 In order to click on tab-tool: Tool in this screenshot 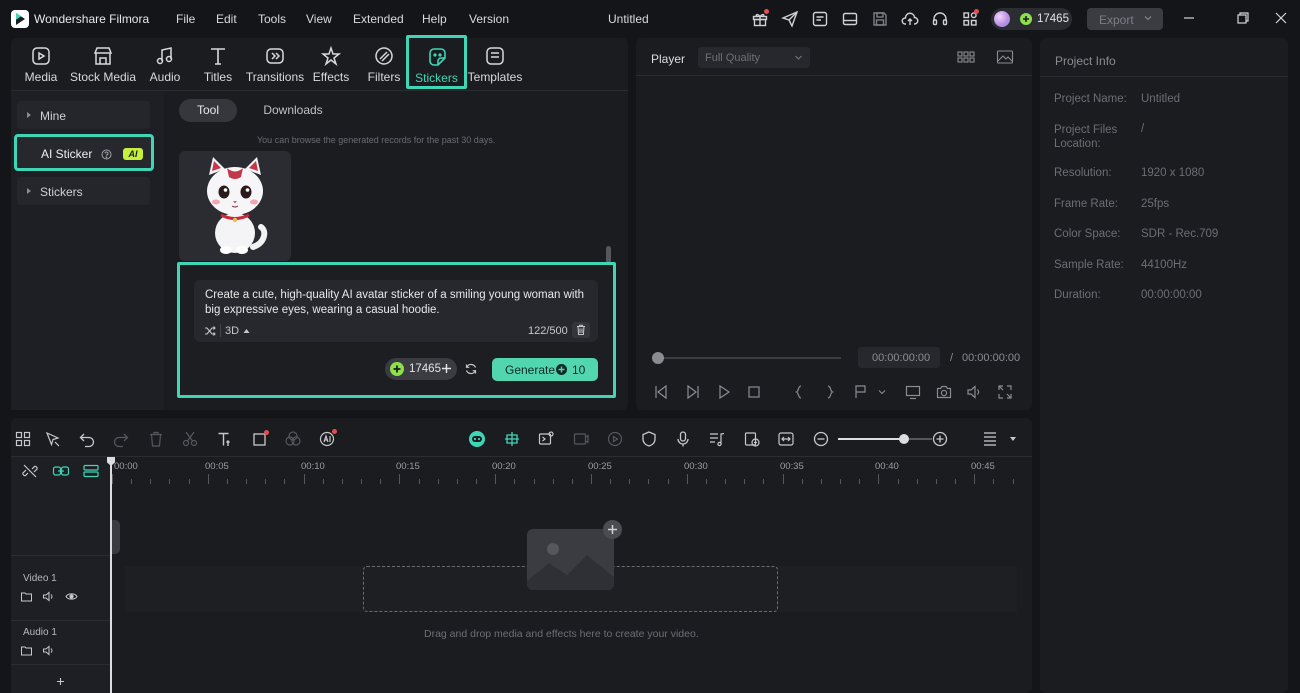, I will do `click(208, 110)`.